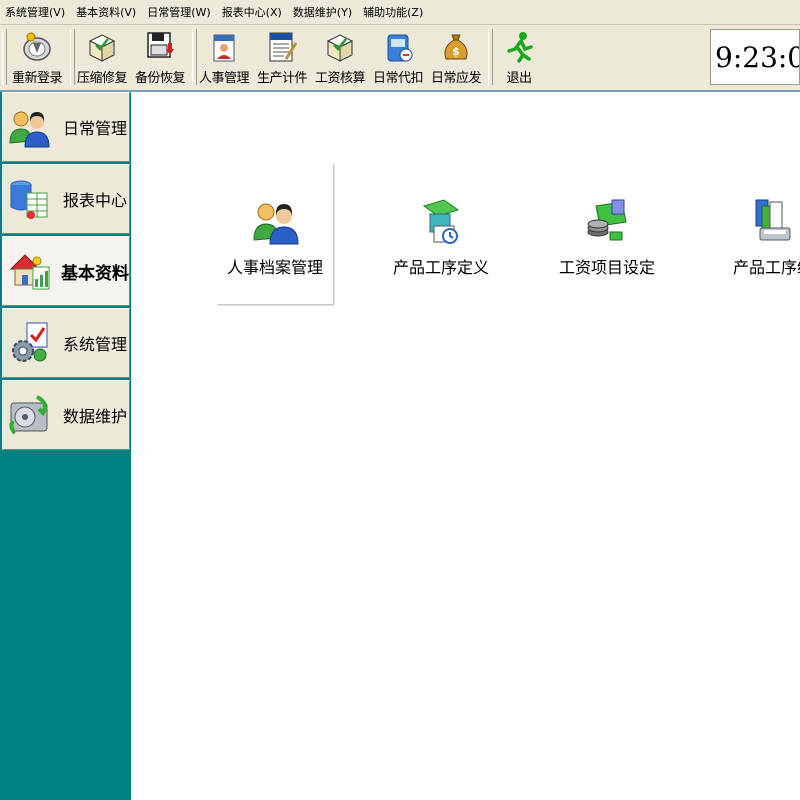 Image resolution: width=800 pixels, height=800 pixels. Describe the element at coordinates (28, 415) in the screenshot. I see `disk-maintenance-icon` at that location.